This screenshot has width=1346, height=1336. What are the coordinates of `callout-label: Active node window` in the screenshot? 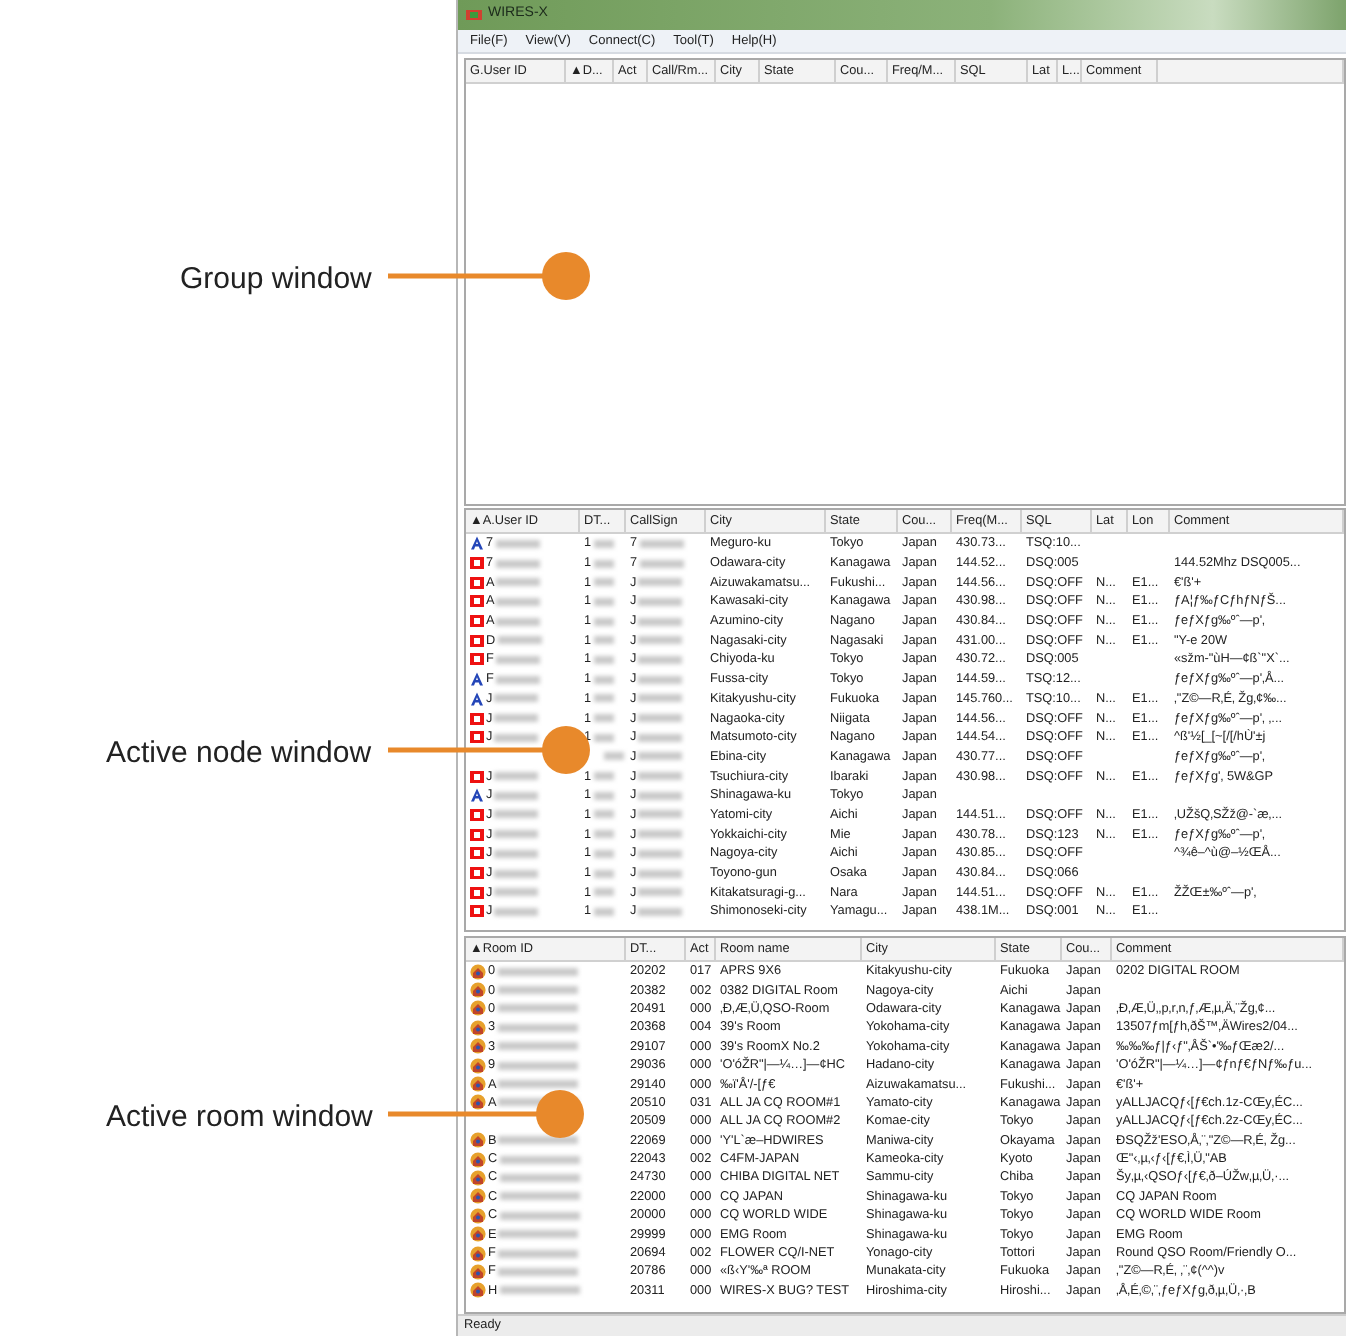 It's located at (239, 754).